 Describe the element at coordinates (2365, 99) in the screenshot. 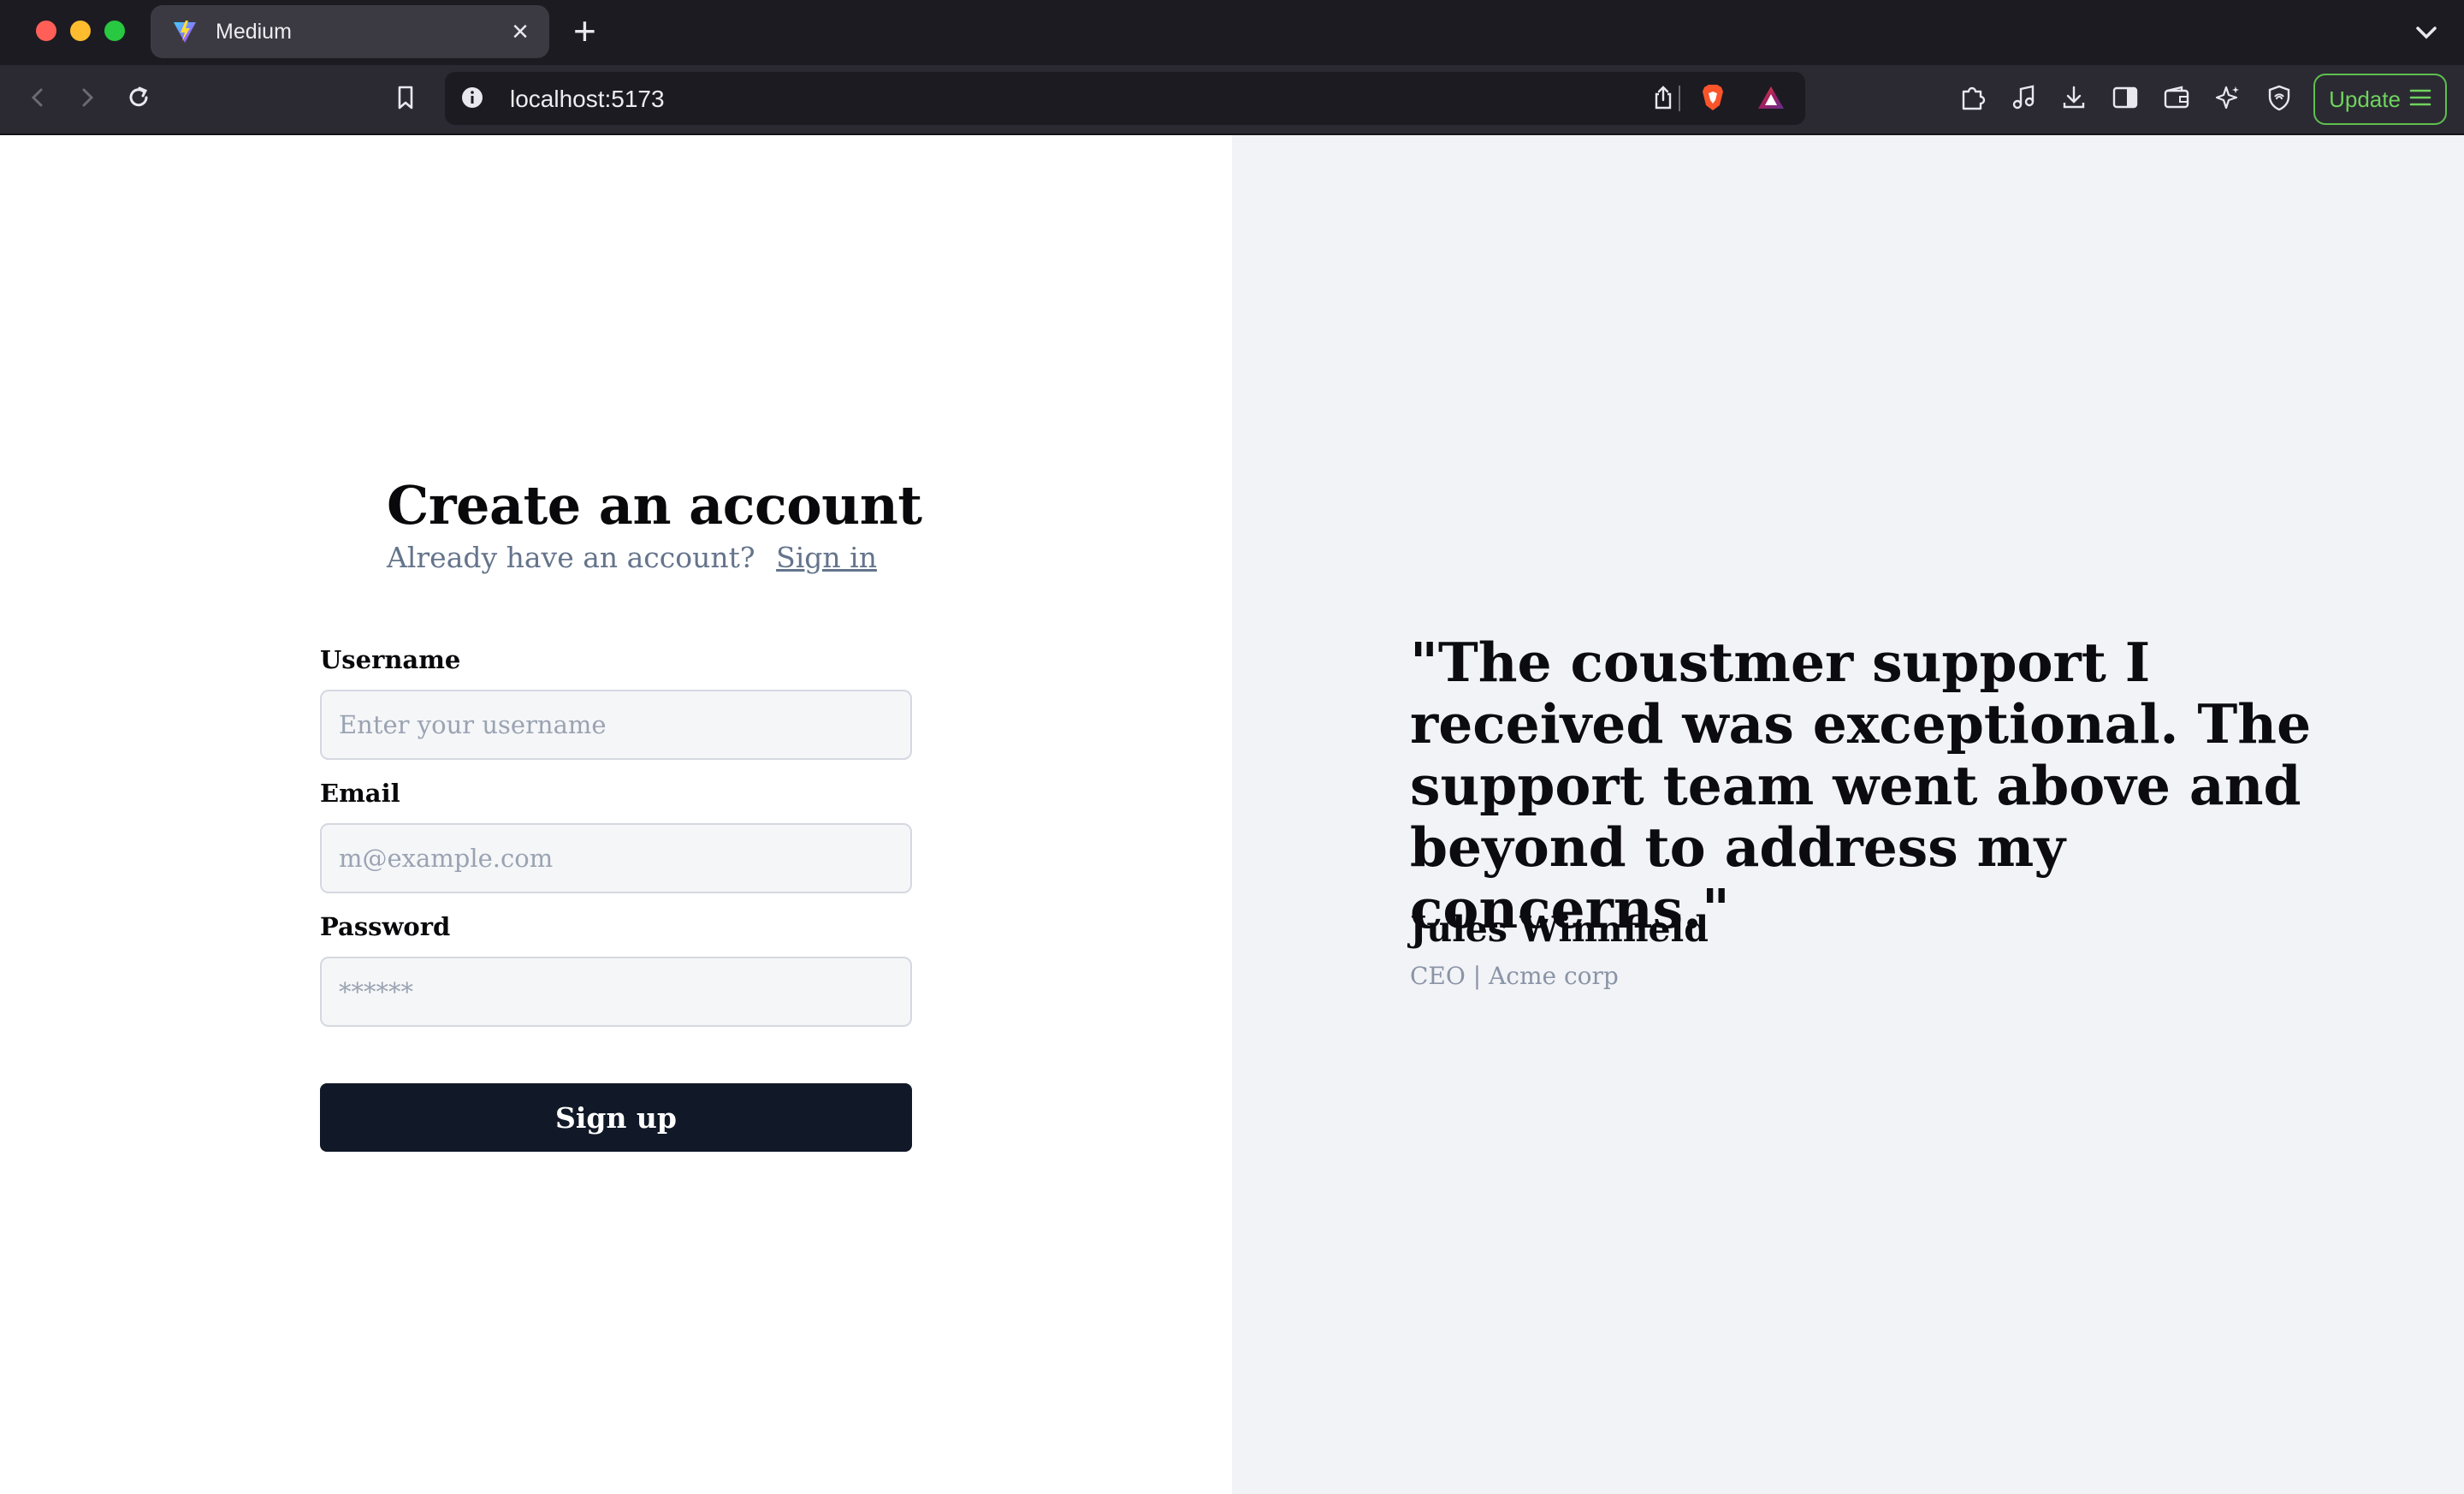

I see `update-label: Update` at that location.